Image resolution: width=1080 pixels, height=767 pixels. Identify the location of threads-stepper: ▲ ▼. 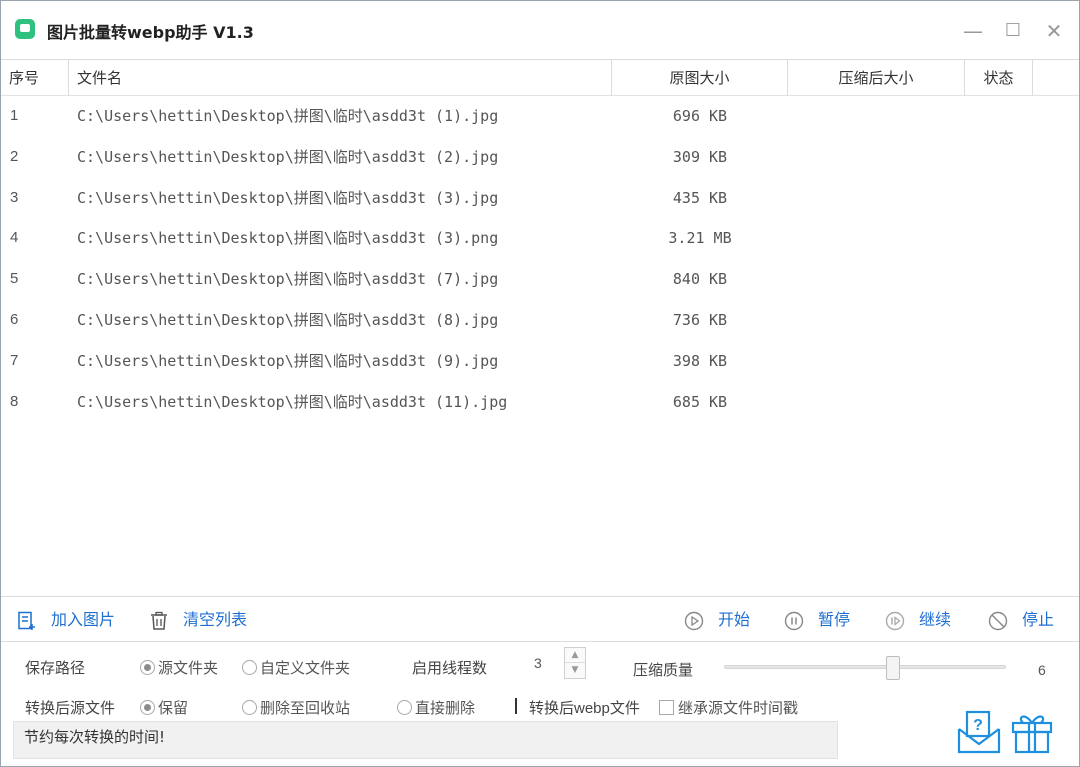
(575, 663).